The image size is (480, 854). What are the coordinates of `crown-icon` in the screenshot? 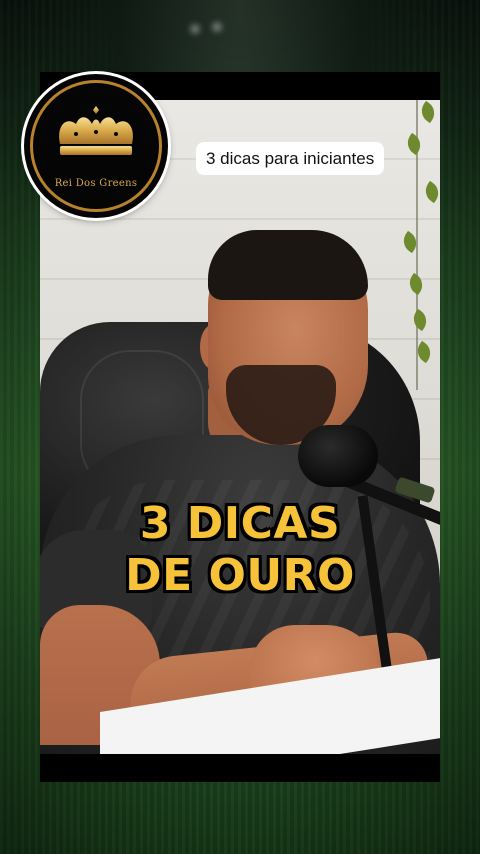 It's located at (96, 130).